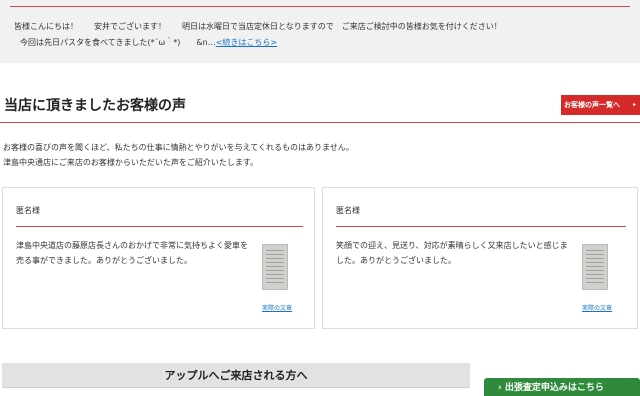 Image resolution: width=640 pixels, height=396 pixels. I want to click on section-title: 当店に頂きましたお客様の声, so click(95, 106).